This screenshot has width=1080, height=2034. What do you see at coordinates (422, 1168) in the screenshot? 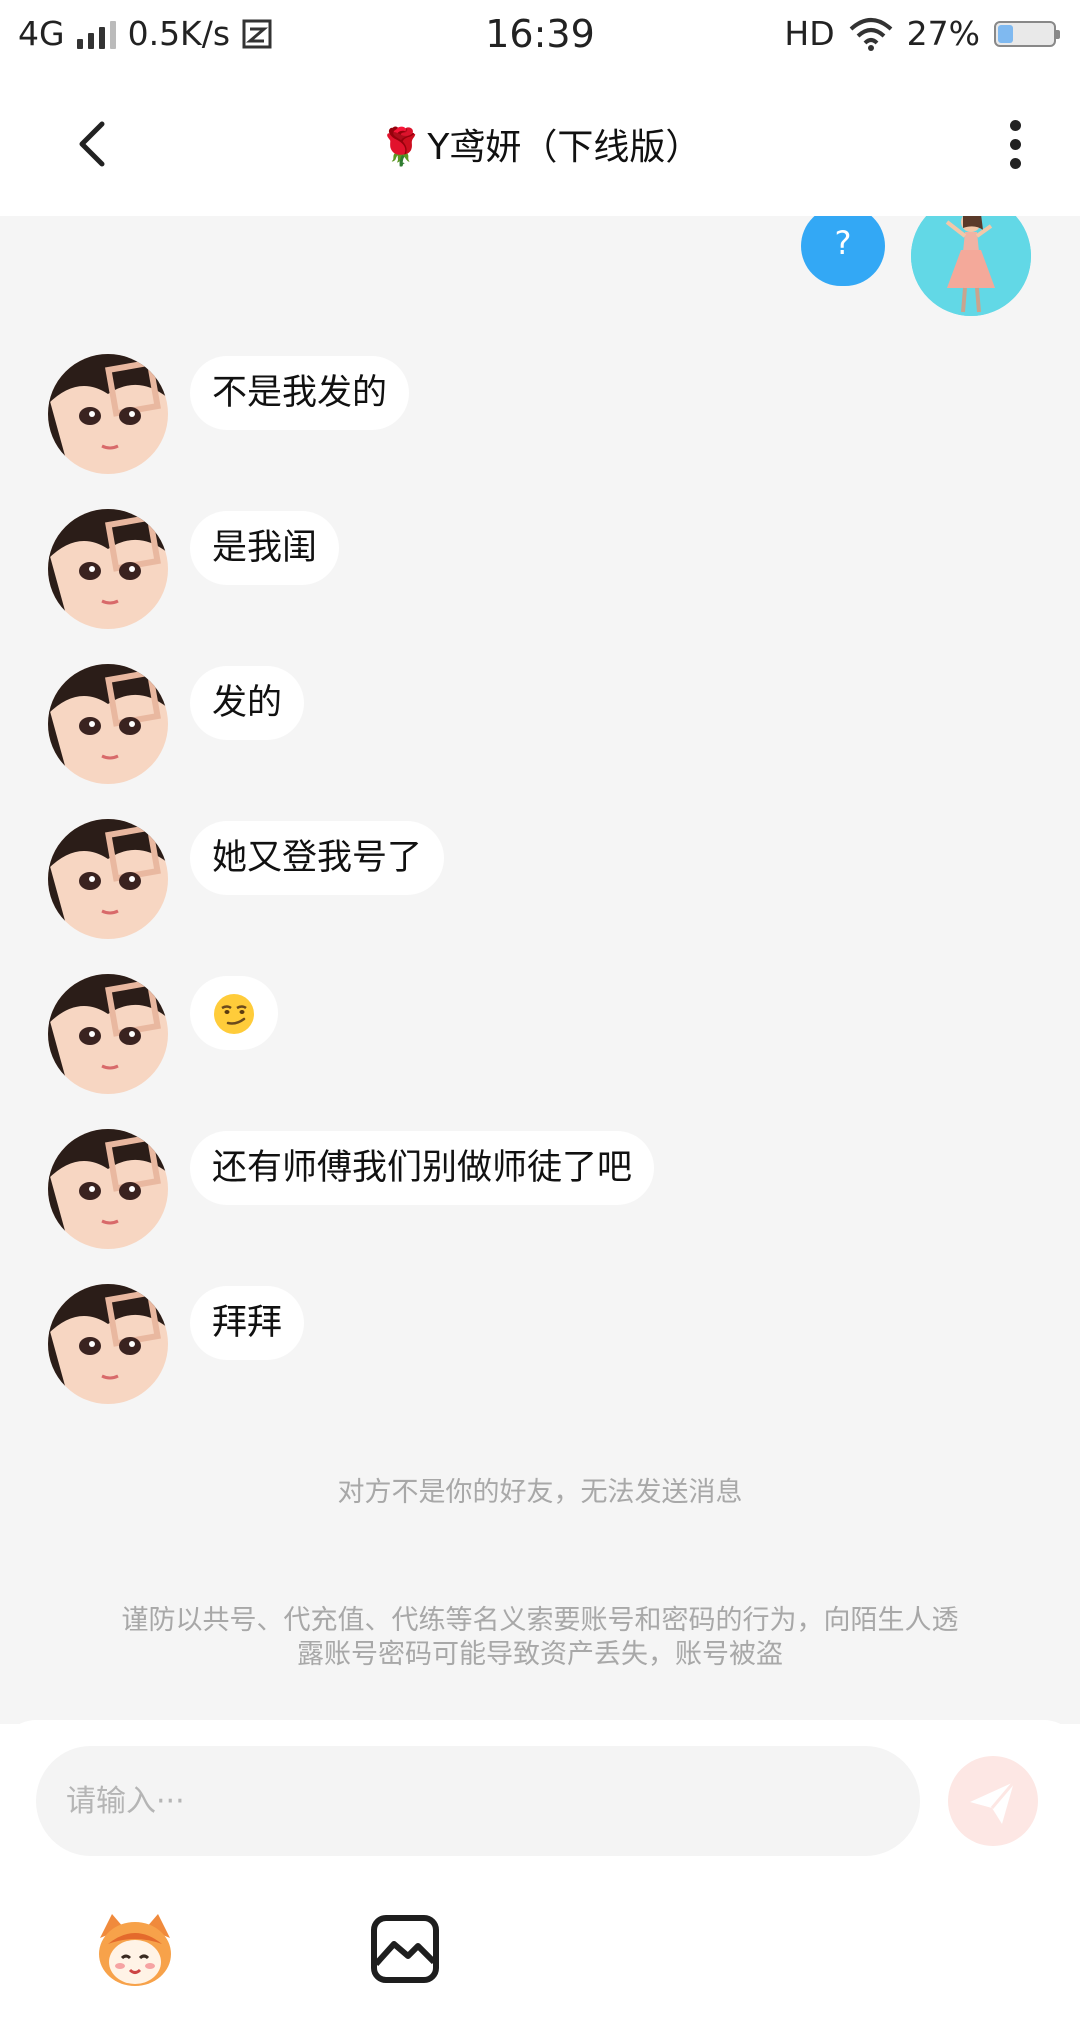
I see `message-bubble: 还有师傅我们别做师徒了吧` at bounding box center [422, 1168].